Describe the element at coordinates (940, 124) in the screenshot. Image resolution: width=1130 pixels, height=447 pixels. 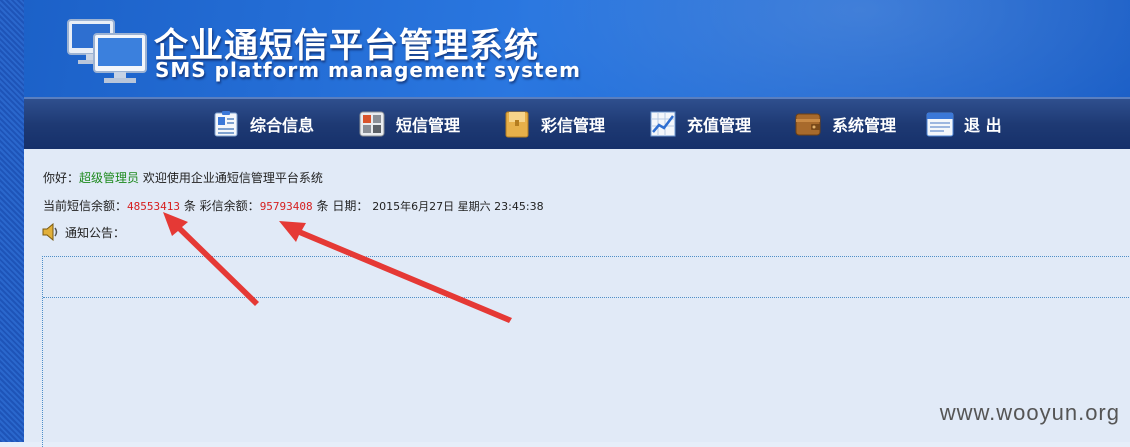
I see `window-icon` at that location.